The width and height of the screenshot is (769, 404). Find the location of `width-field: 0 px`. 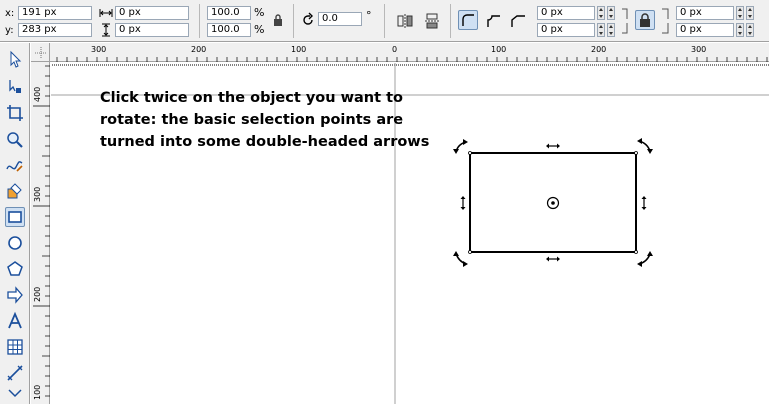

width-field: 0 px is located at coordinates (152, 13).